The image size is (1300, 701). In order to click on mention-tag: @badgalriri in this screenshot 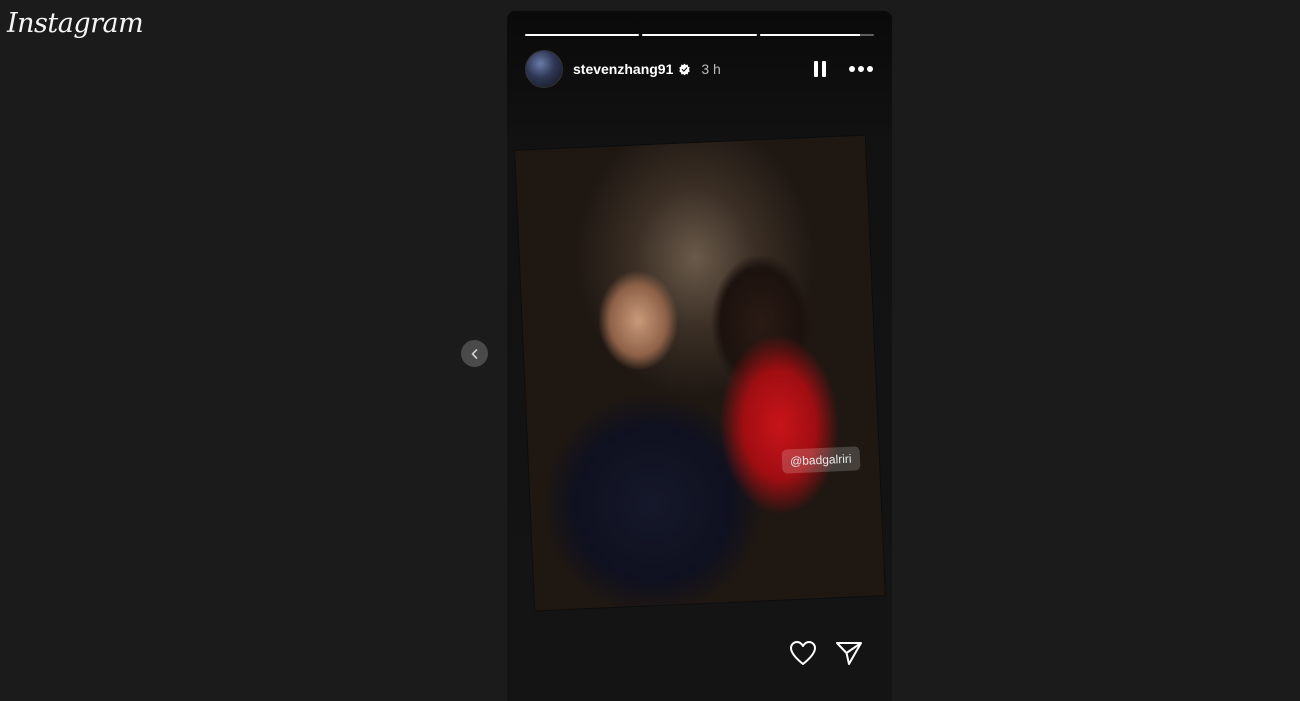, I will do `click(821, 460)`.